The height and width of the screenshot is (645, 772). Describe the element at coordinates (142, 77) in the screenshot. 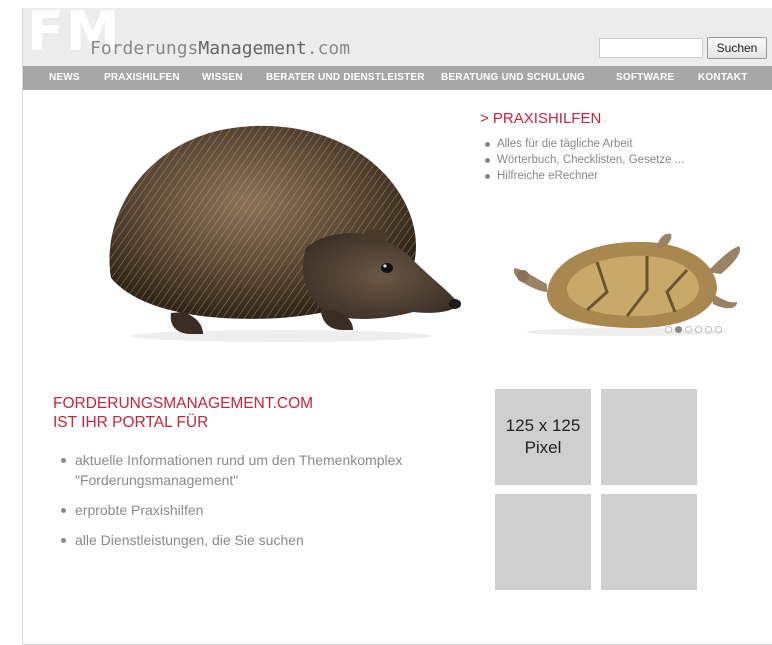

I see `nav-item-praxishilfen: PRAXISHILFEN` at that location.